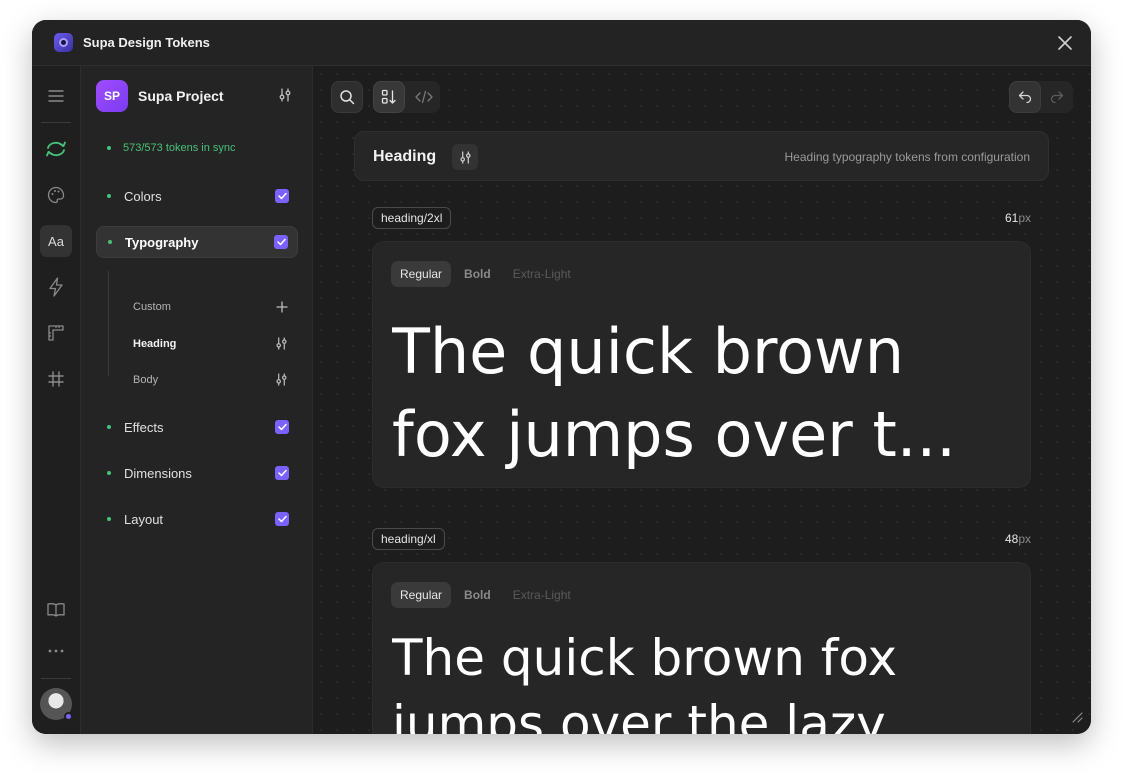 This screenshot has height=779, width=1123. Describe the element at coordinates (405, 156) in the screenshot. I see `section-title: Heading` at that location.